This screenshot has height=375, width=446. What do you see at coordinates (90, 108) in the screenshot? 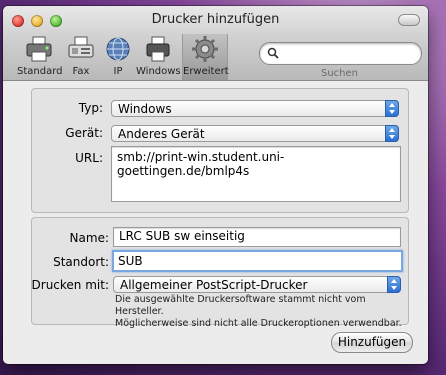
I see `type-label: Typ:` at bounding box center [90, 108].